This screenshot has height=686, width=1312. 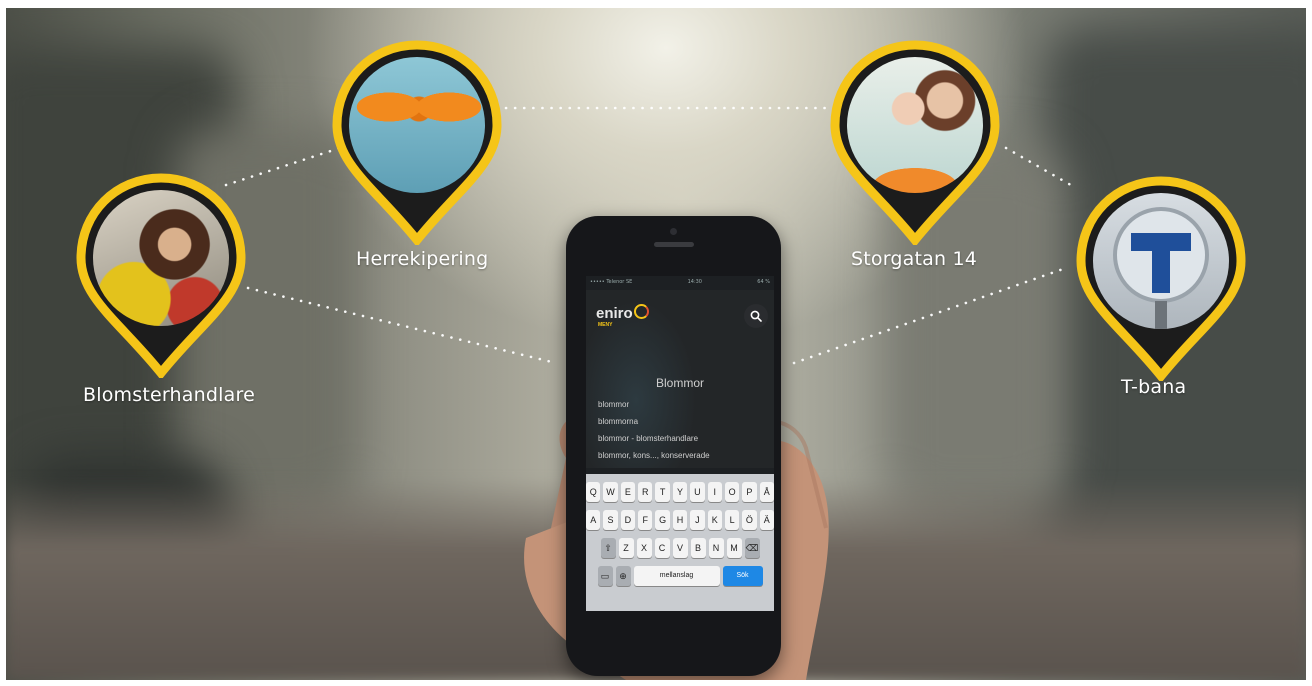 I want to click on suggestion-item: blommor, kons..., konserverade, so click(x=654, y=455).